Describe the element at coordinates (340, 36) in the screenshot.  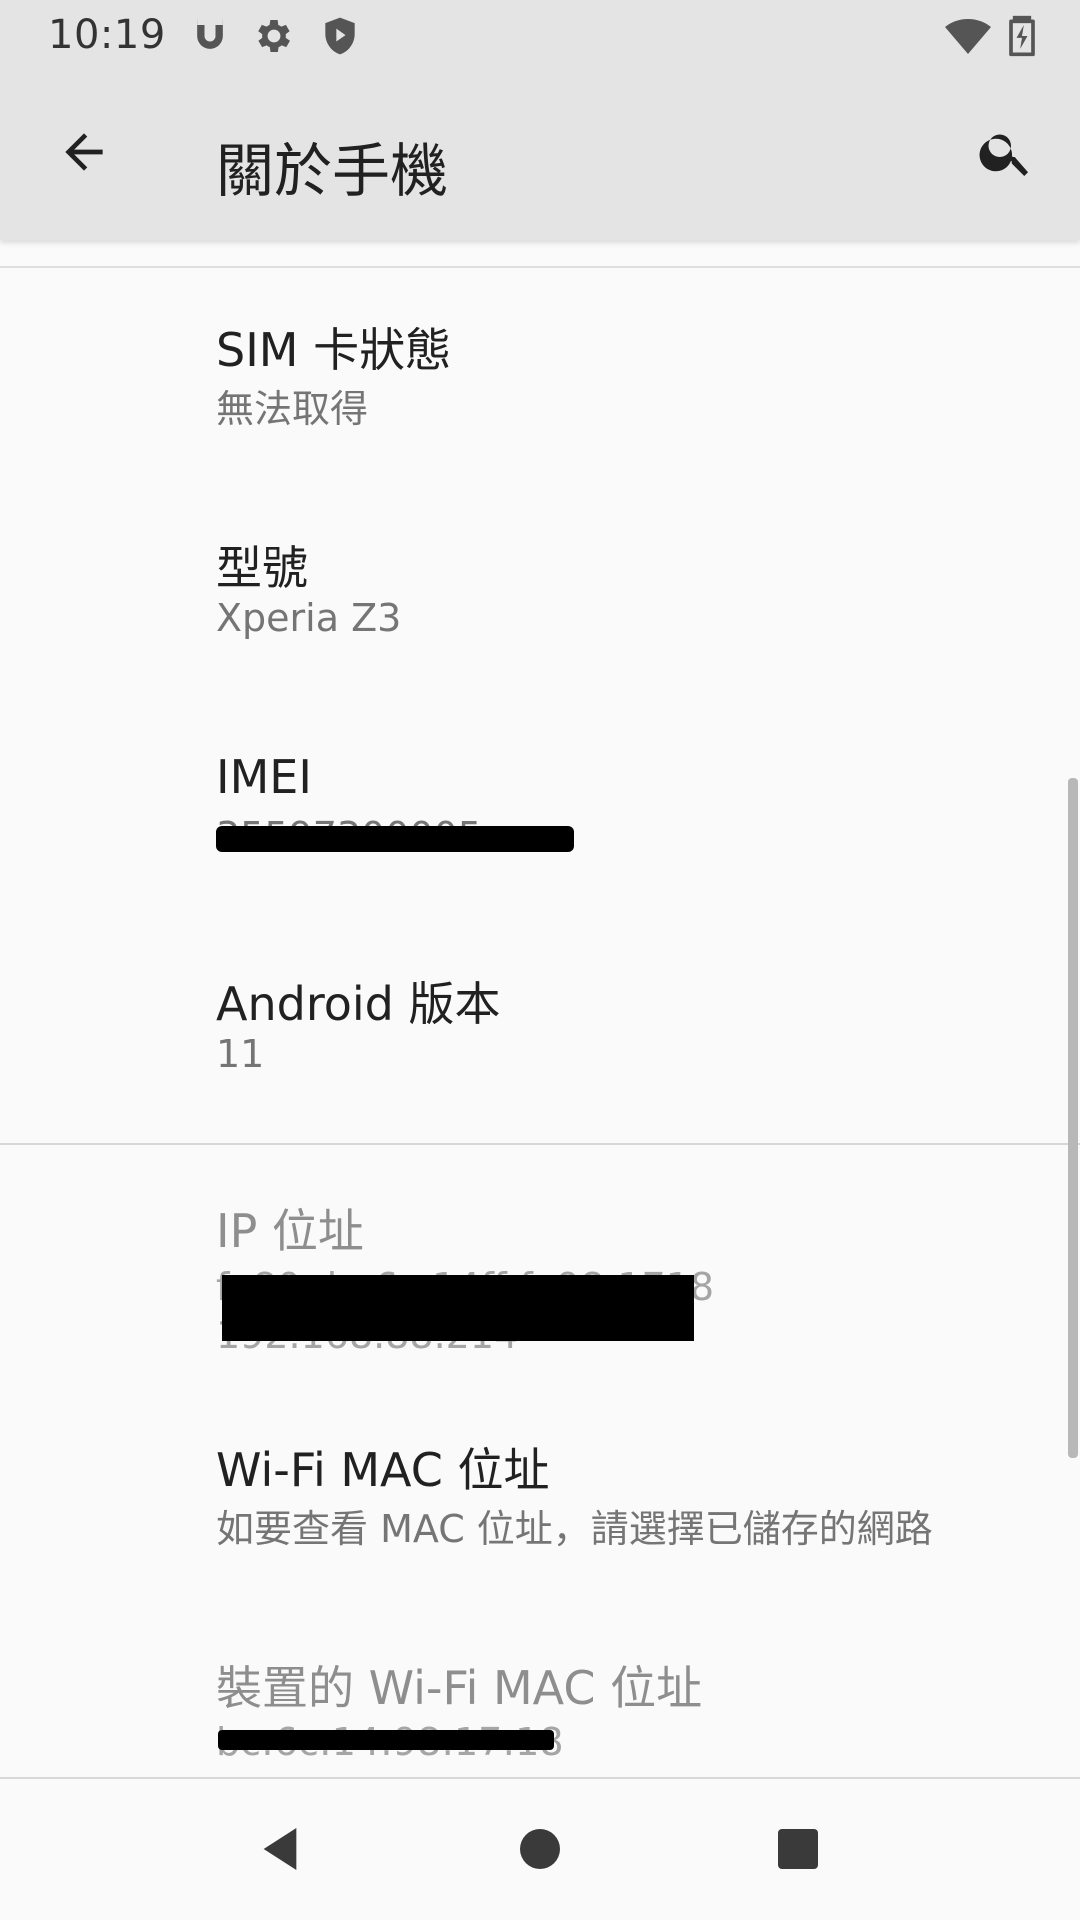
I see `shield-play-icon` at that location.